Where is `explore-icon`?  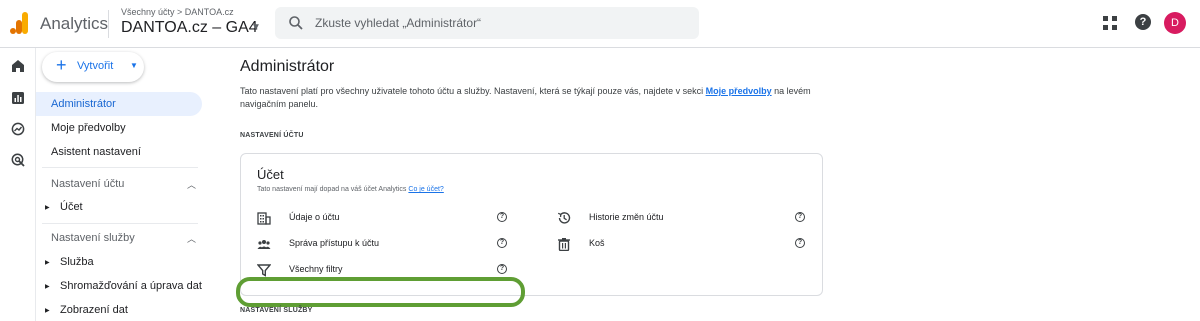
explore-icon is located at coordinates (18, 129).